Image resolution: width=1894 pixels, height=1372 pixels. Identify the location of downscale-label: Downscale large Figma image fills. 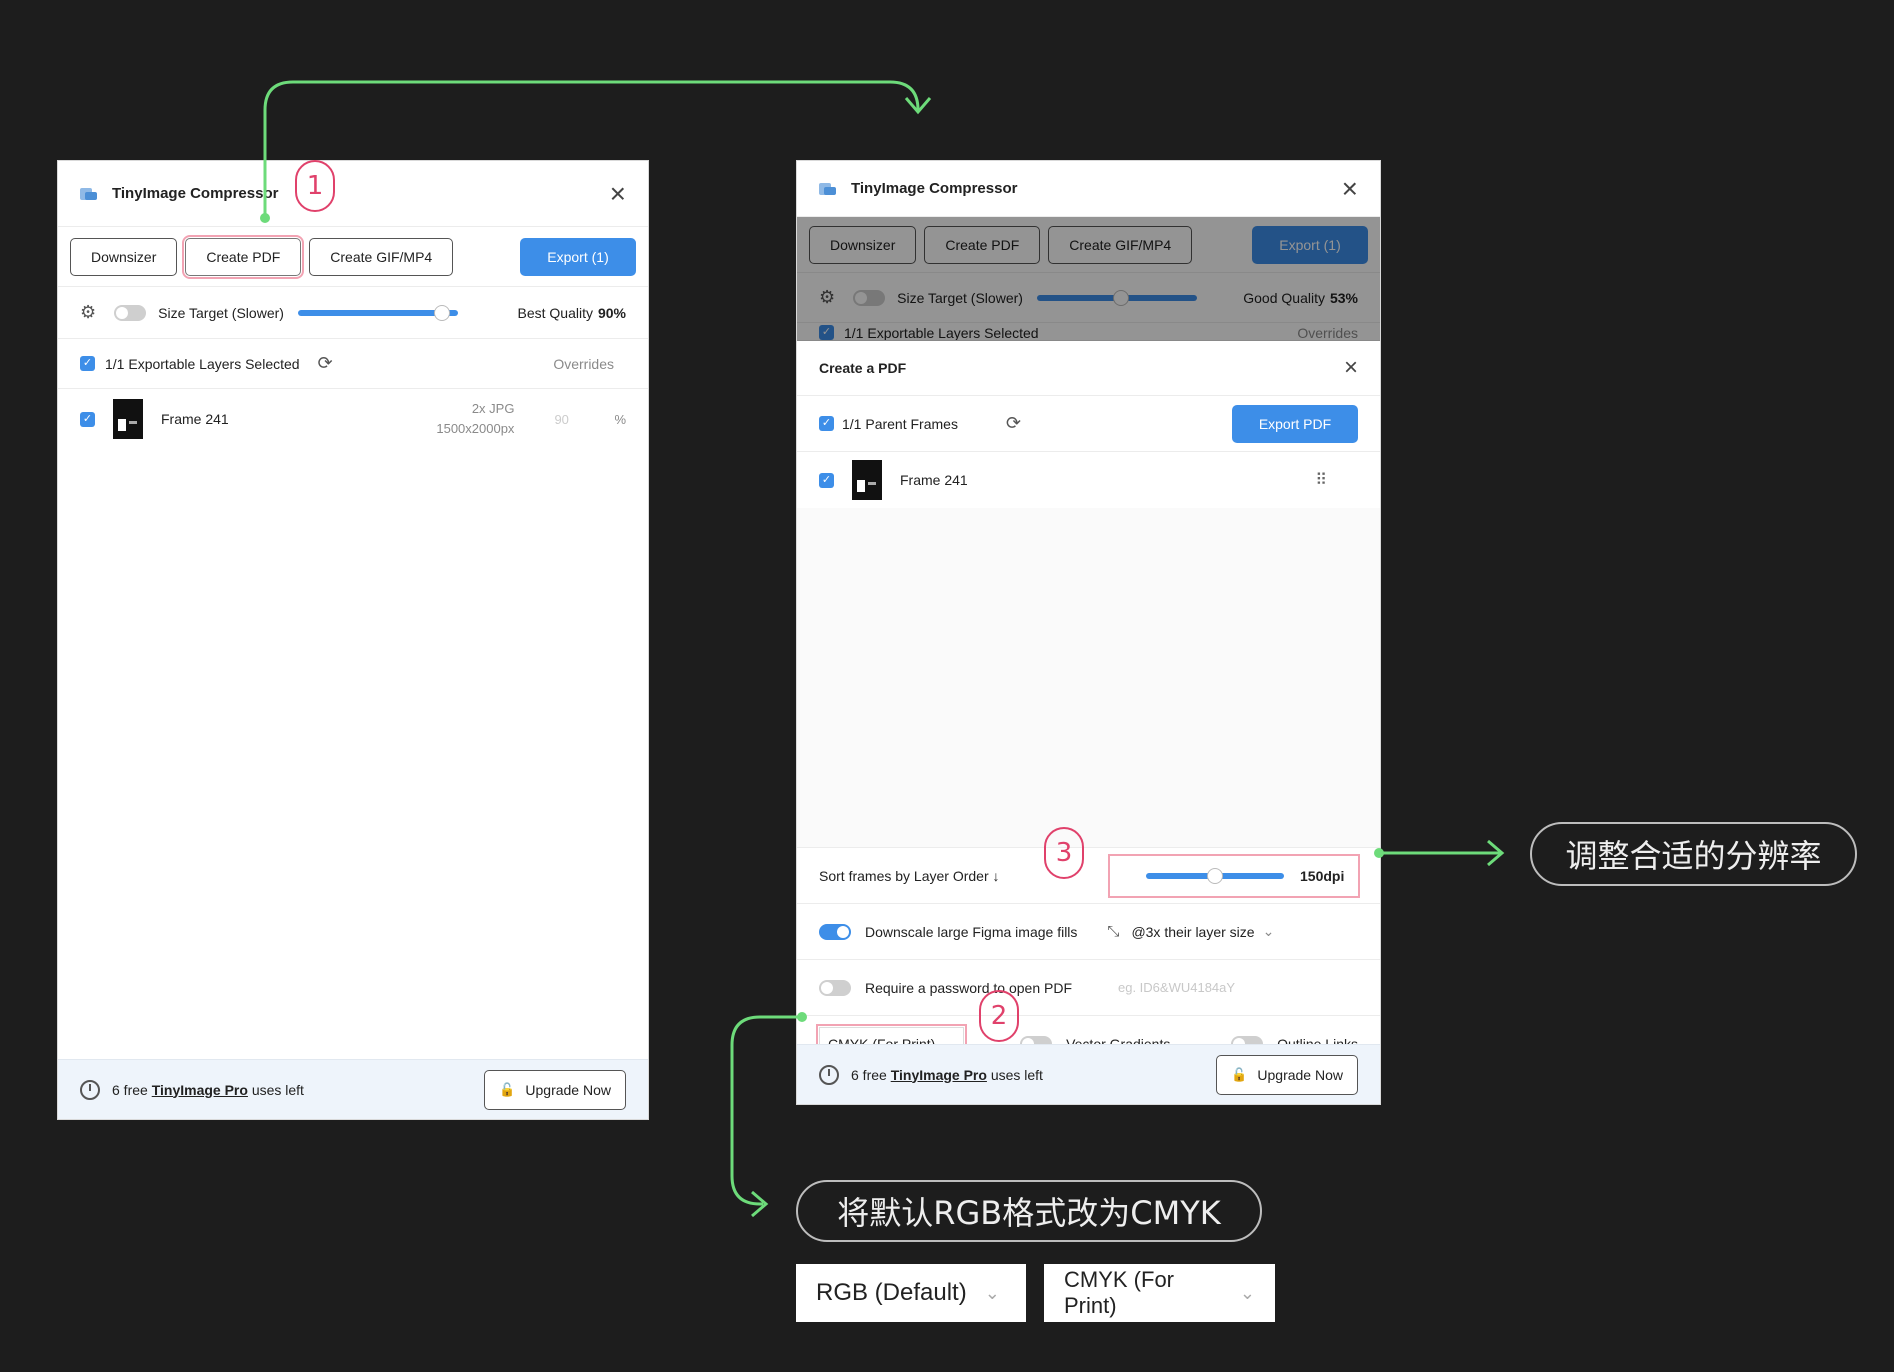
(971, 931).